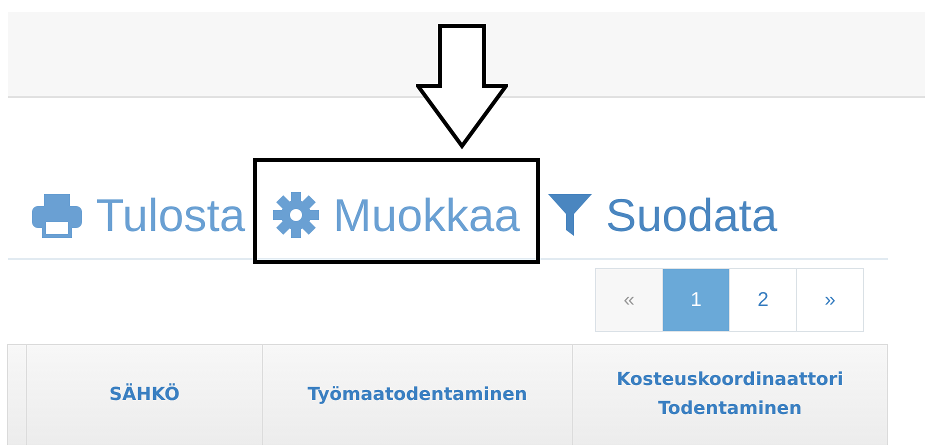 The image size is (933, 447). What do you see at coordinates (139, 215) in the screenshot?
I see `print-link: Tulosta` at bounding box center [139, 215].